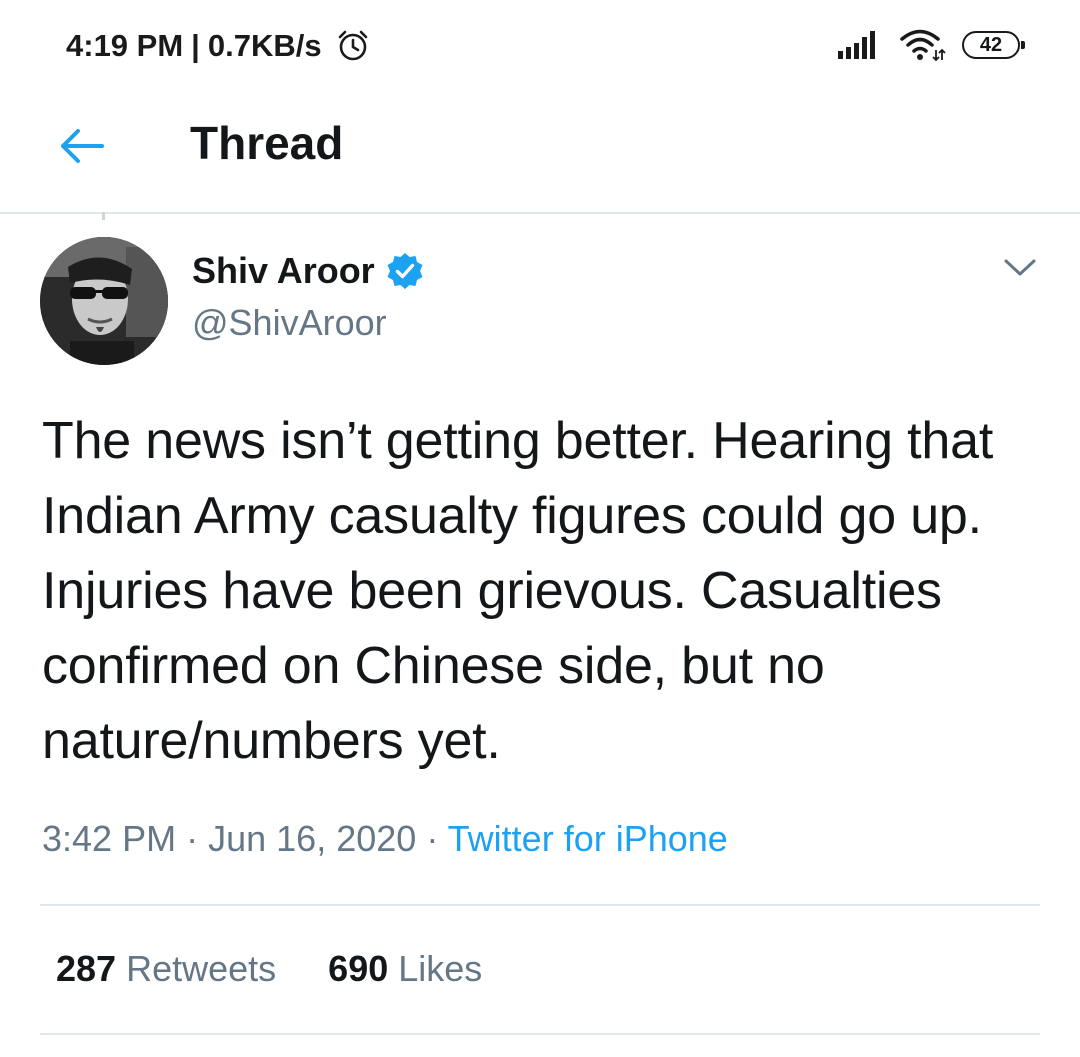 The width and height of the screenshot is (1080, 1057). Describe the element at coordinates (1020, 268) in the screenshot. I see `chevron-down-icon` at that location.